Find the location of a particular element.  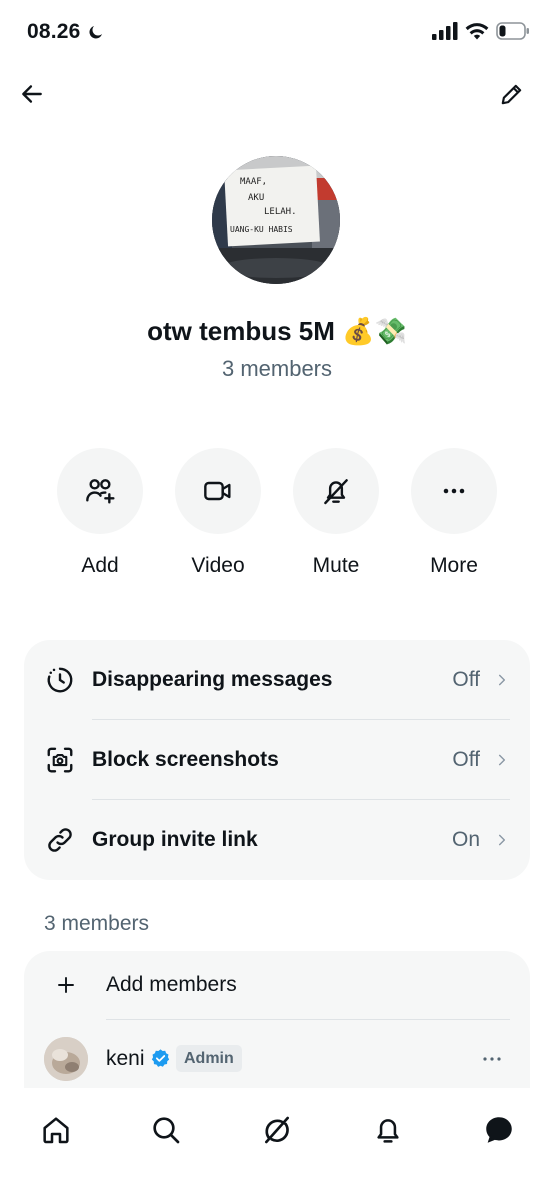

video-button is located at coordinates (218, 491).